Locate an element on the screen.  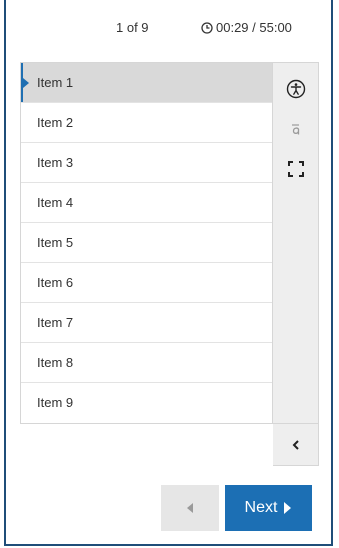
list-item-label: Item 4 is located at coordinates (55, 202).